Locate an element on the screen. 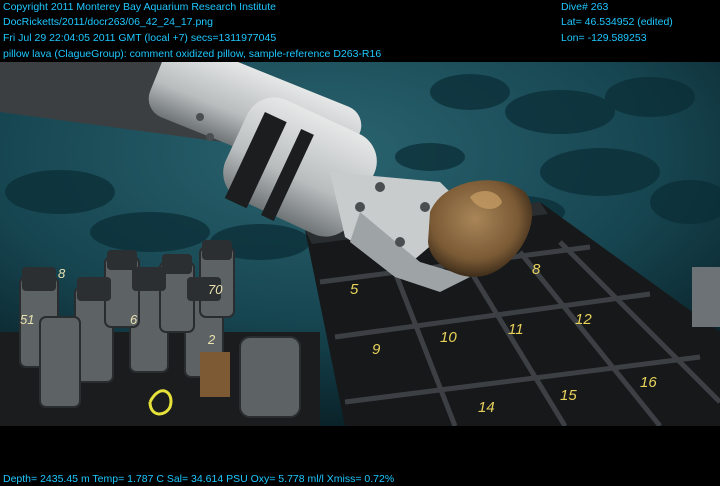 The height and width of the screenshot is (486, 720). crate-number: 5 is located at coordinates (354, 289).